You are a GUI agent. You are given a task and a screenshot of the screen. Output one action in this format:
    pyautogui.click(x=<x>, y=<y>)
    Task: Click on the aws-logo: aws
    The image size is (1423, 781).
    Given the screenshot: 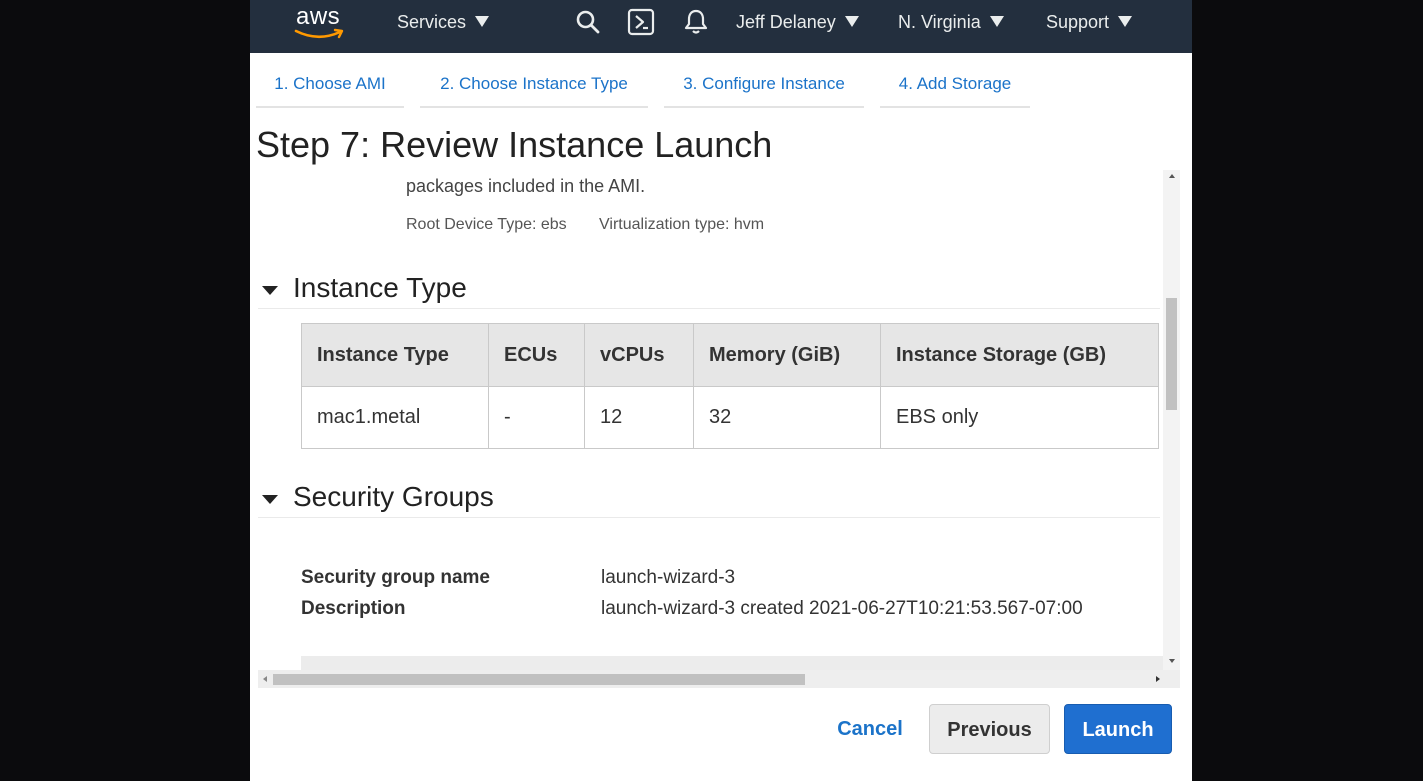 What is the action you would take?
    pyautogui.click(x=322, y=23)
    